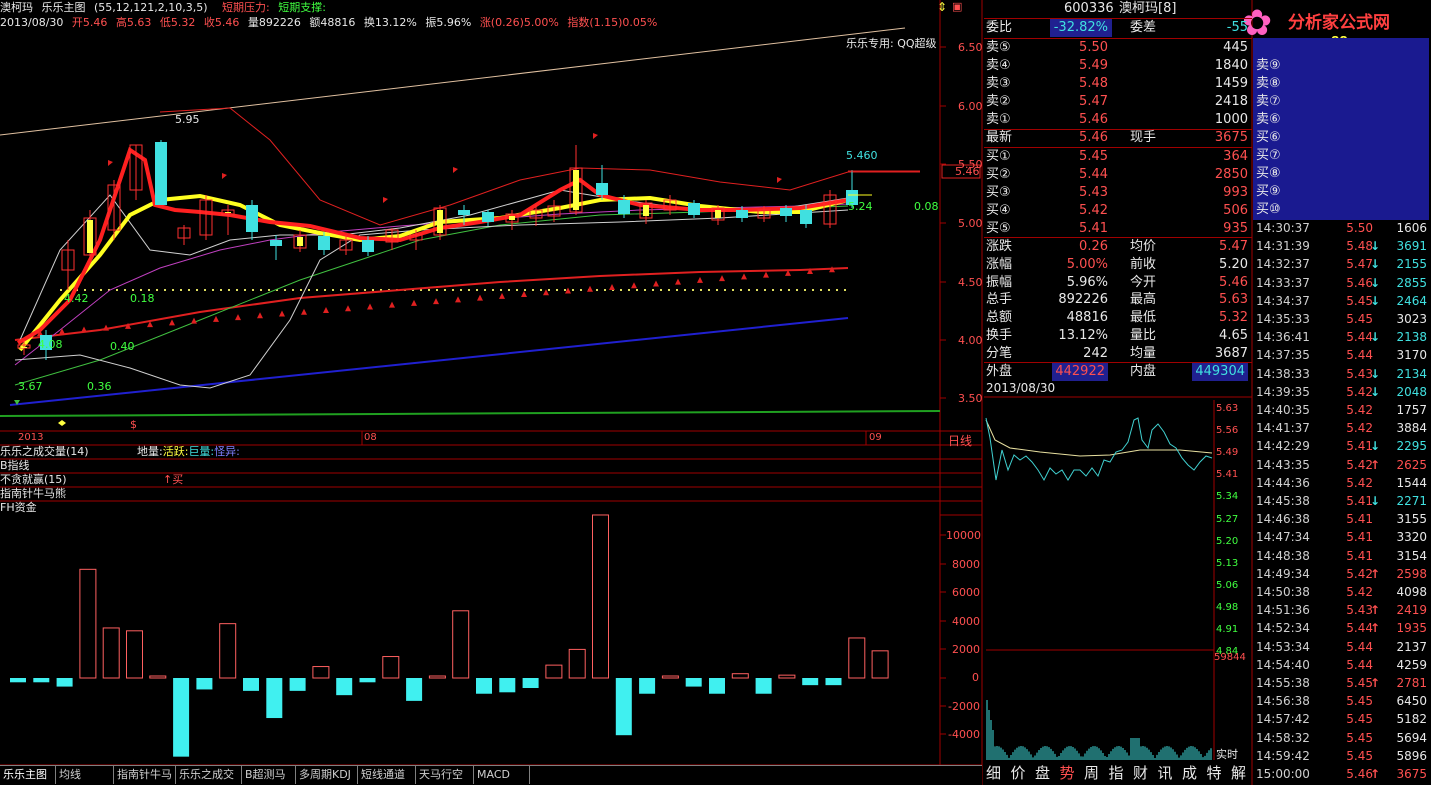 The width and height of the screenshot is (1431, 785). Describe the element at coordinates (1117, 137) in the screenshot. I see `last-row: 最新 5.46 现手 3675` at that location.